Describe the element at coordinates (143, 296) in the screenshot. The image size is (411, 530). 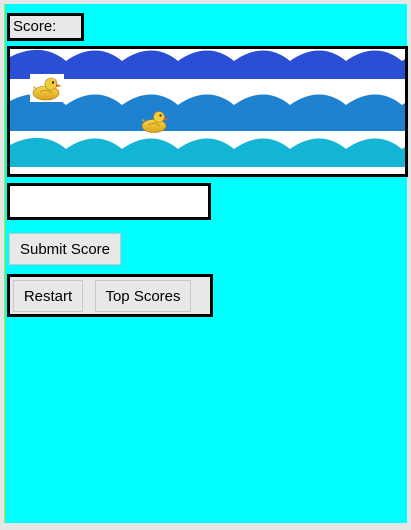
I see `top-scores-button: Top Scores` at that location.